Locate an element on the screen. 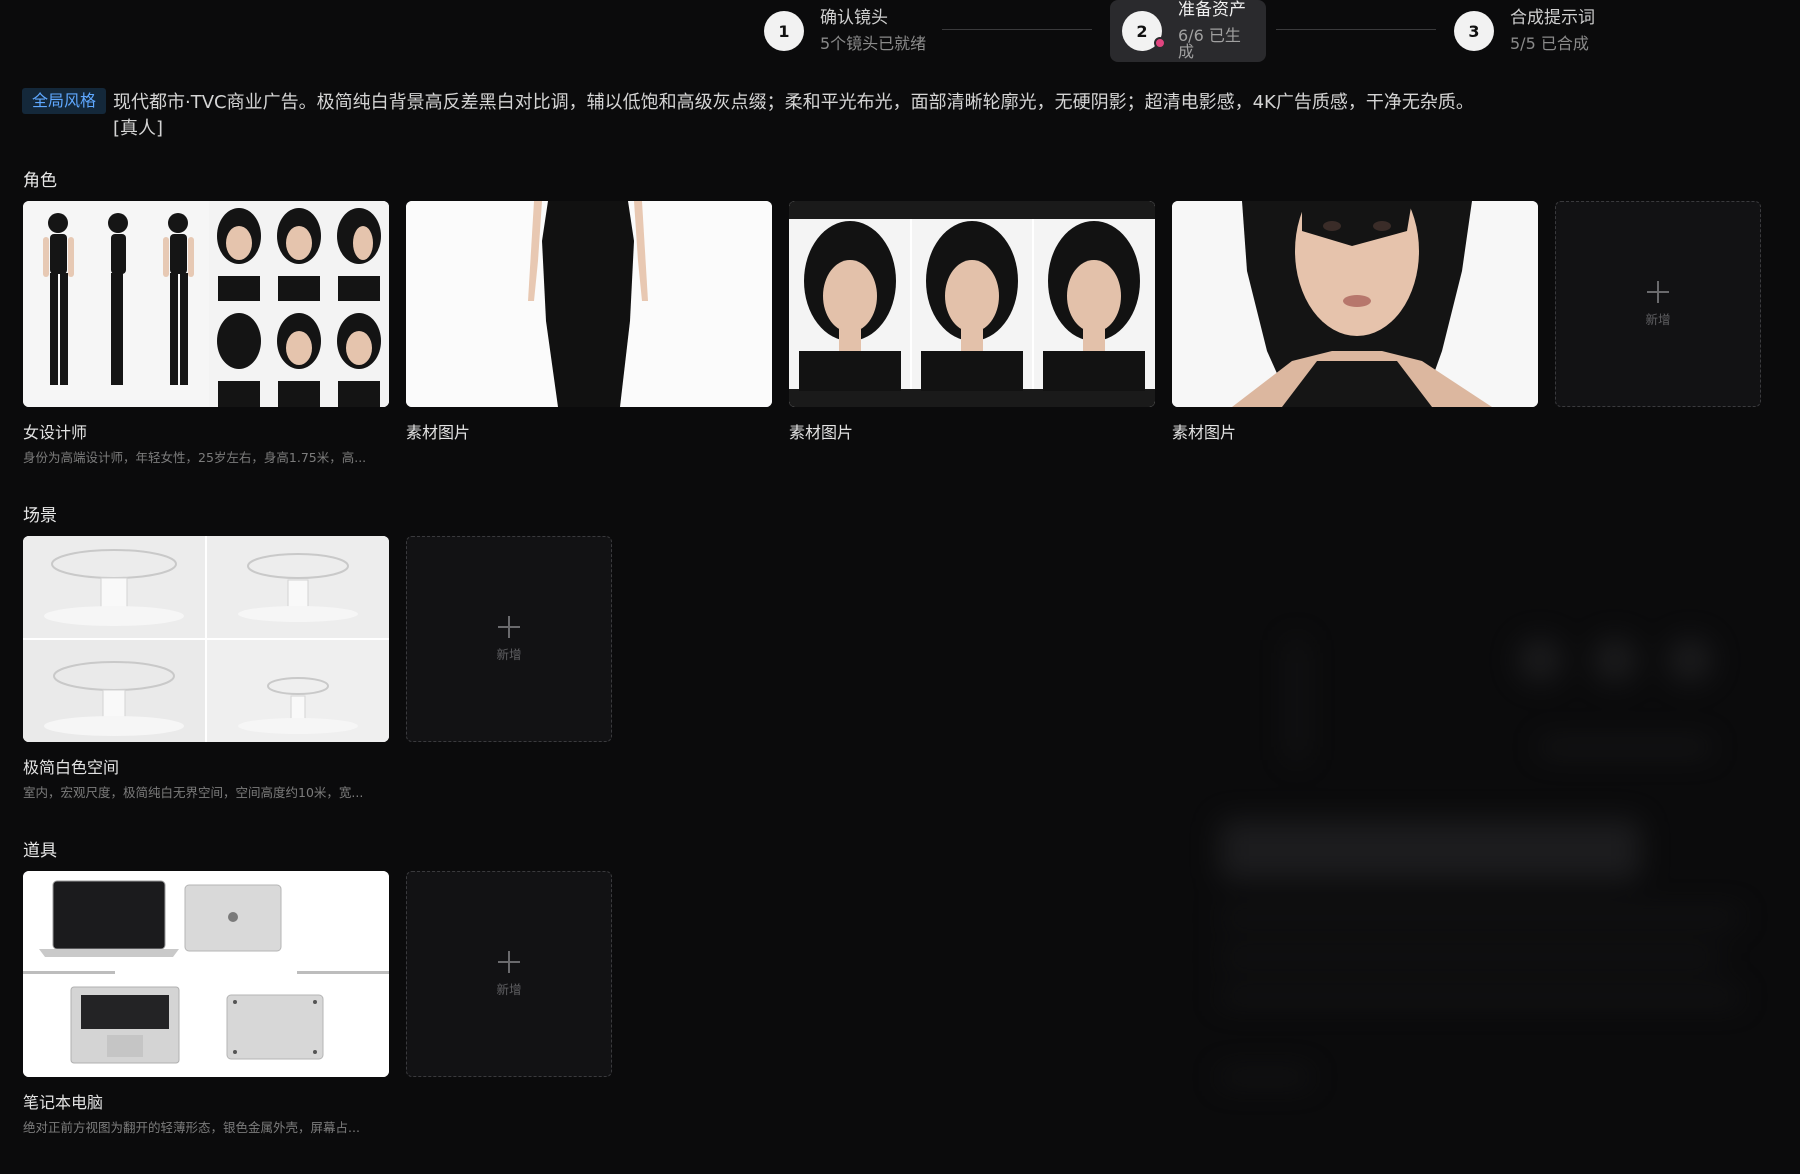 The height and width of the screenshot is (1174, 1800). step-number: 2 is located at coordinates (1144, 31).